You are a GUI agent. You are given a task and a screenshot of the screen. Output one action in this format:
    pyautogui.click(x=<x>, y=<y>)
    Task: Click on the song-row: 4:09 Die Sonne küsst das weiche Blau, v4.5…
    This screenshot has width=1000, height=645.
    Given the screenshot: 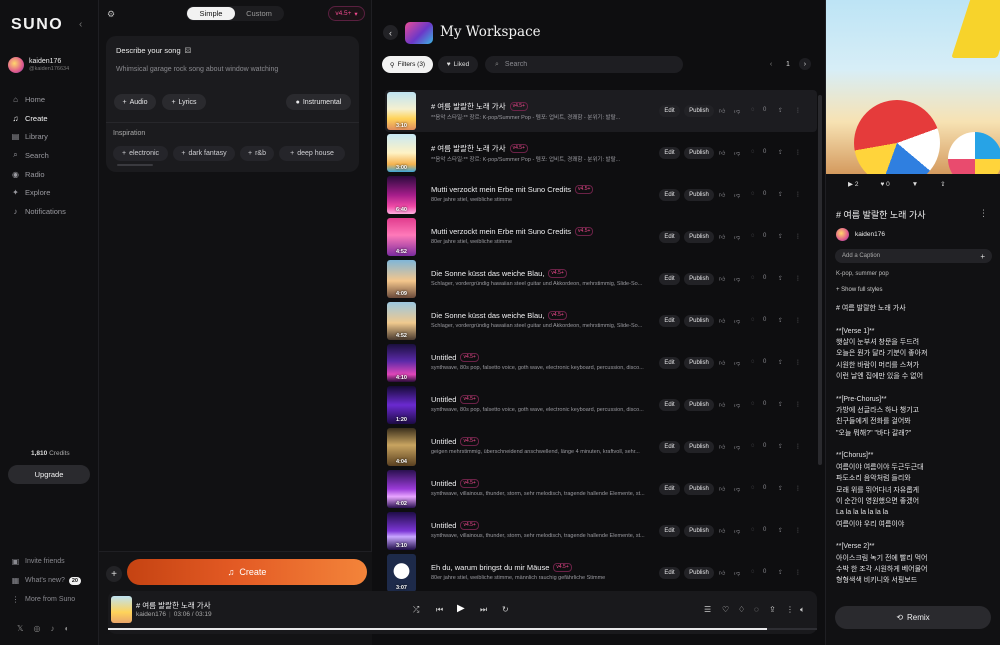 What is the action you would take?
    pyautogui.click(x=601, y=279)
    